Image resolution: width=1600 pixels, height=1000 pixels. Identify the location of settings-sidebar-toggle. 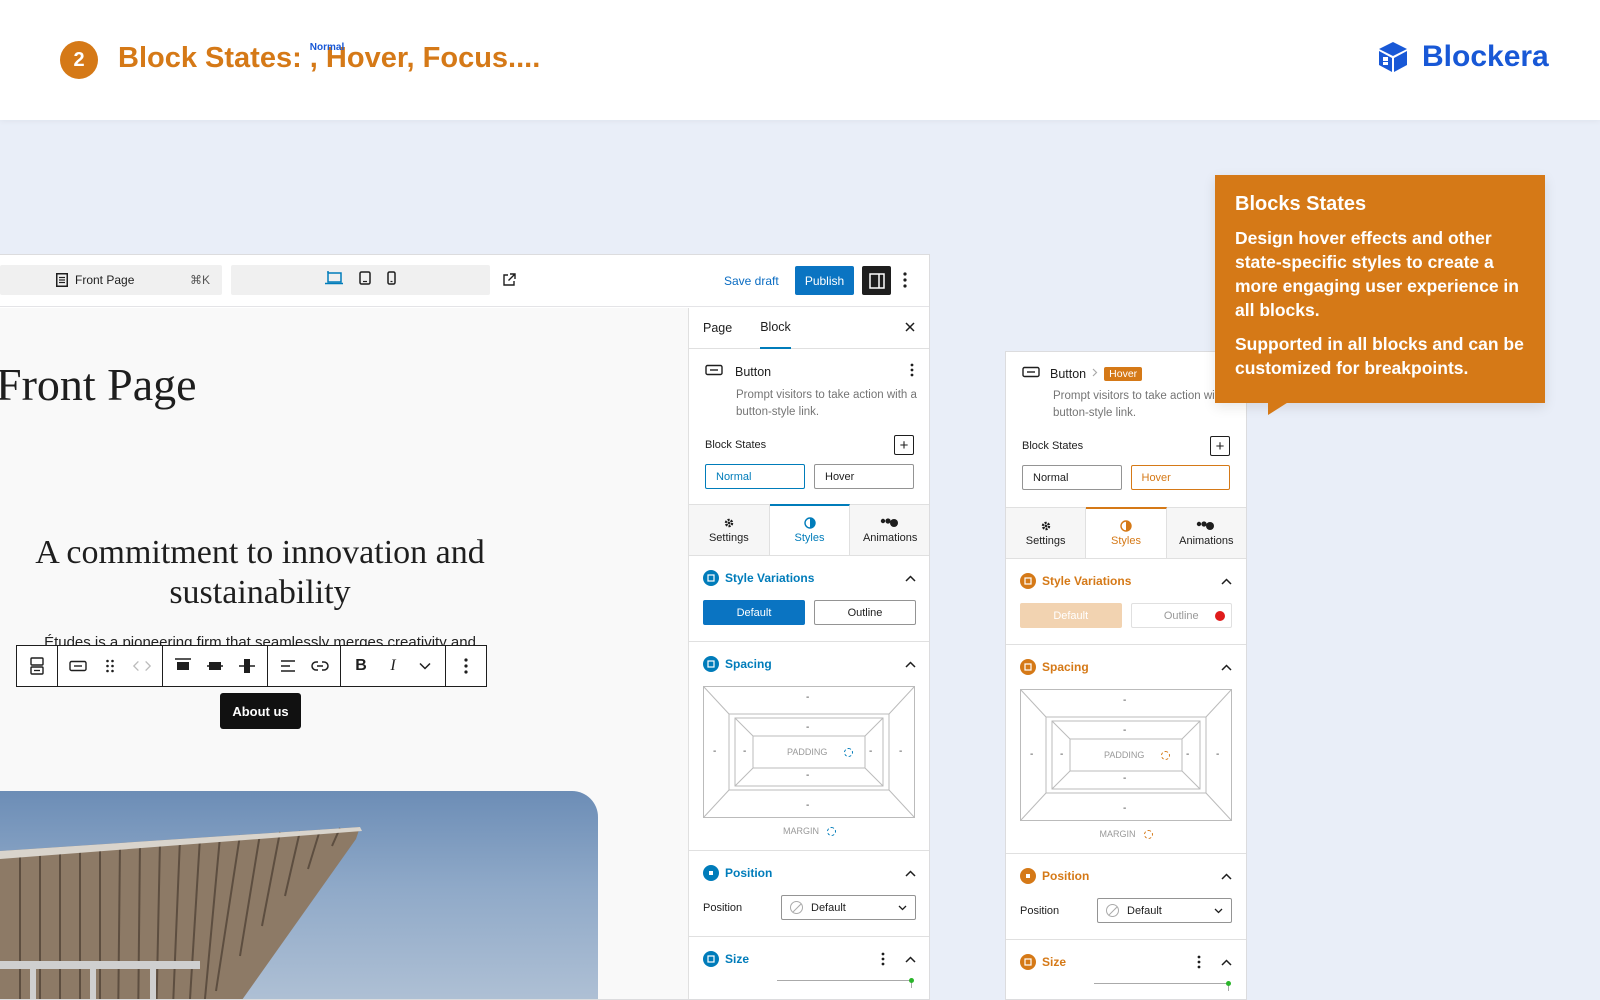
(876, 280).